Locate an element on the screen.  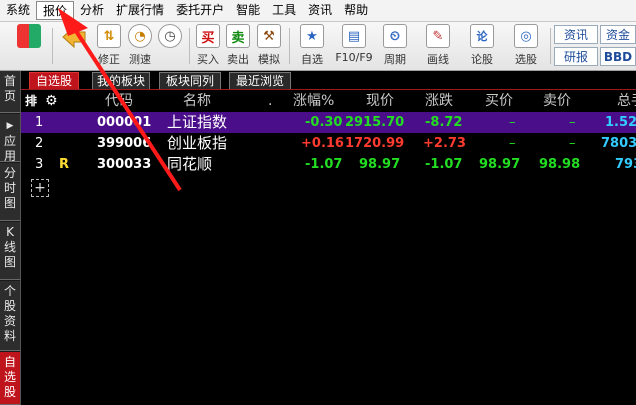
annotation-arrow-icon is located at coordinates (120, 100).